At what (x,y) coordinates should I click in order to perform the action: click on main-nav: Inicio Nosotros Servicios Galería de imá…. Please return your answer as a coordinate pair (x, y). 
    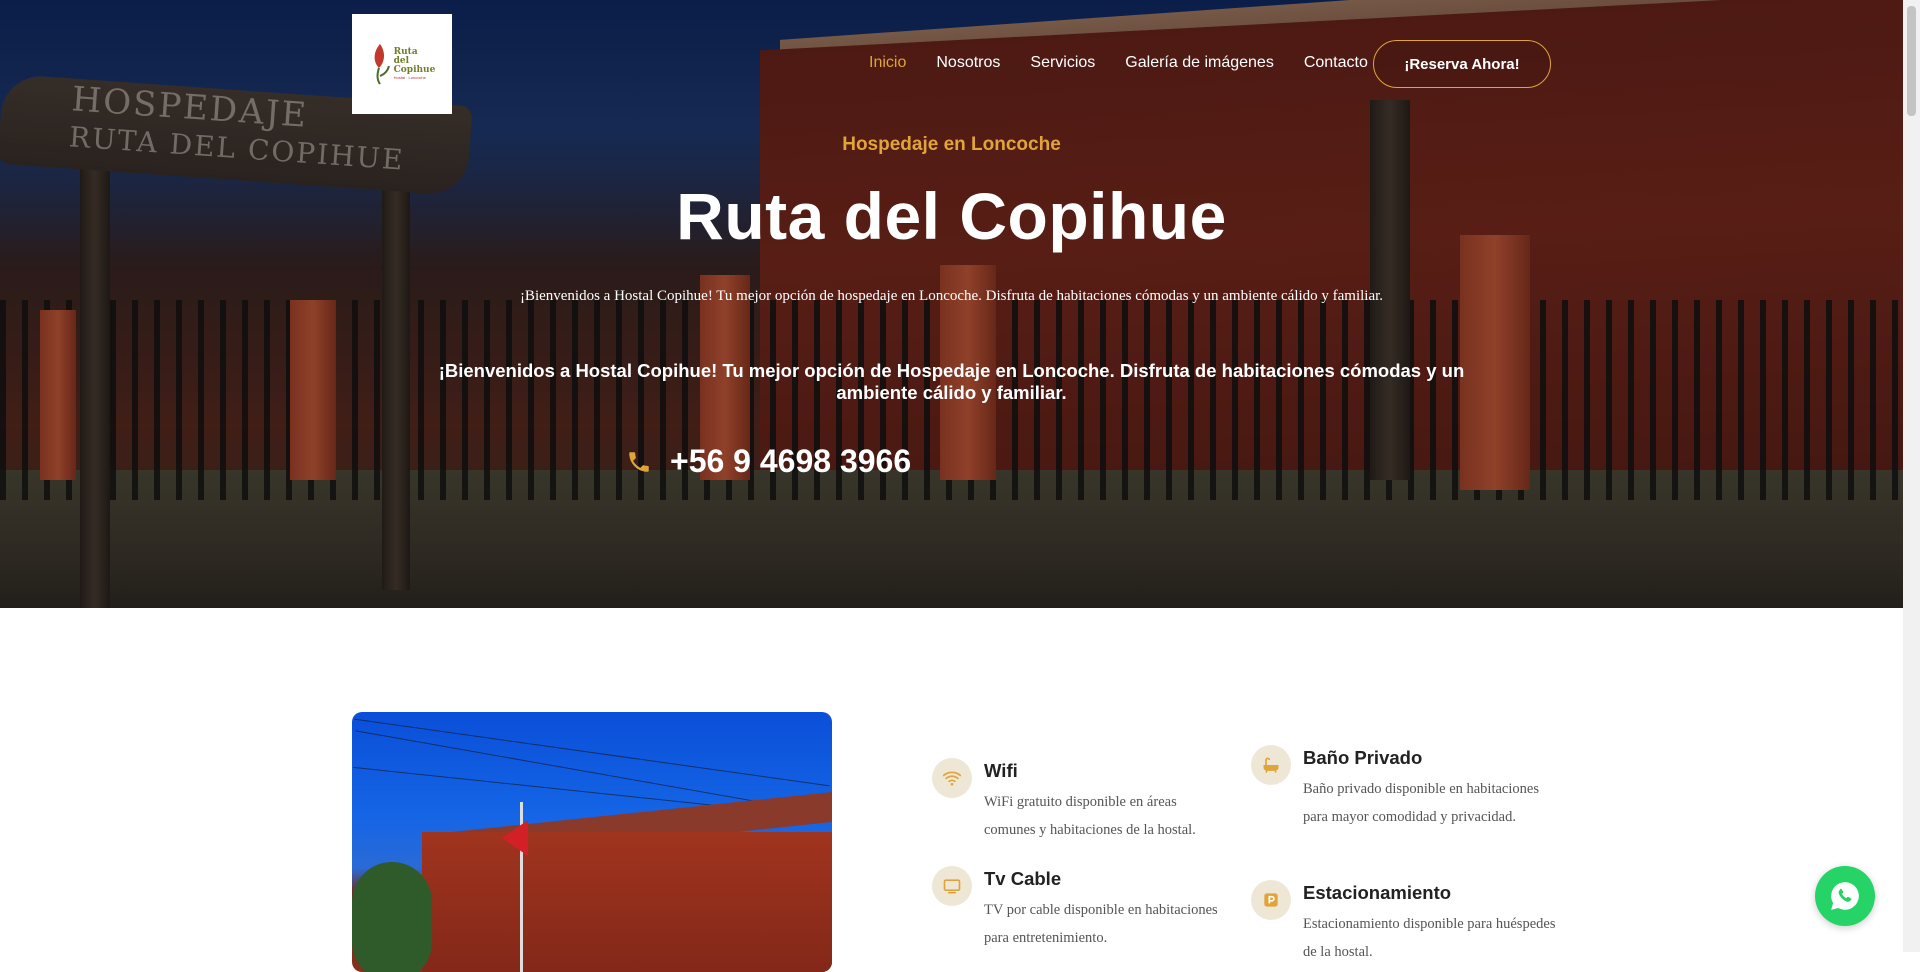
    Looking at the image, I should click on (1118, 63).